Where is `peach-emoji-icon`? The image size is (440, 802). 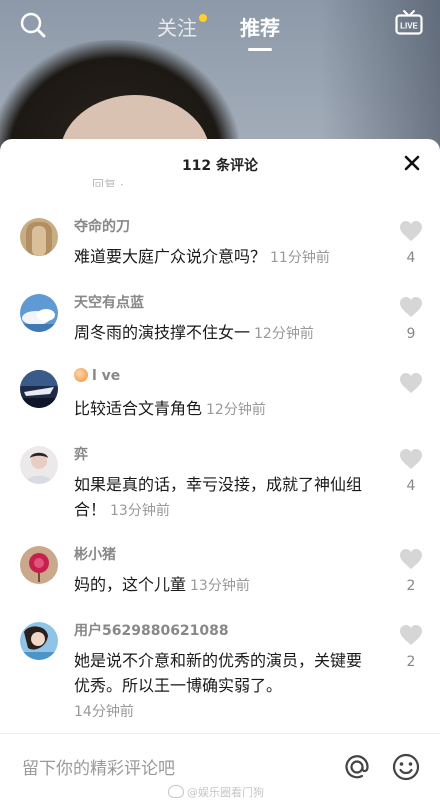 peach-emoji-icon is located at coordinates (81, 375).